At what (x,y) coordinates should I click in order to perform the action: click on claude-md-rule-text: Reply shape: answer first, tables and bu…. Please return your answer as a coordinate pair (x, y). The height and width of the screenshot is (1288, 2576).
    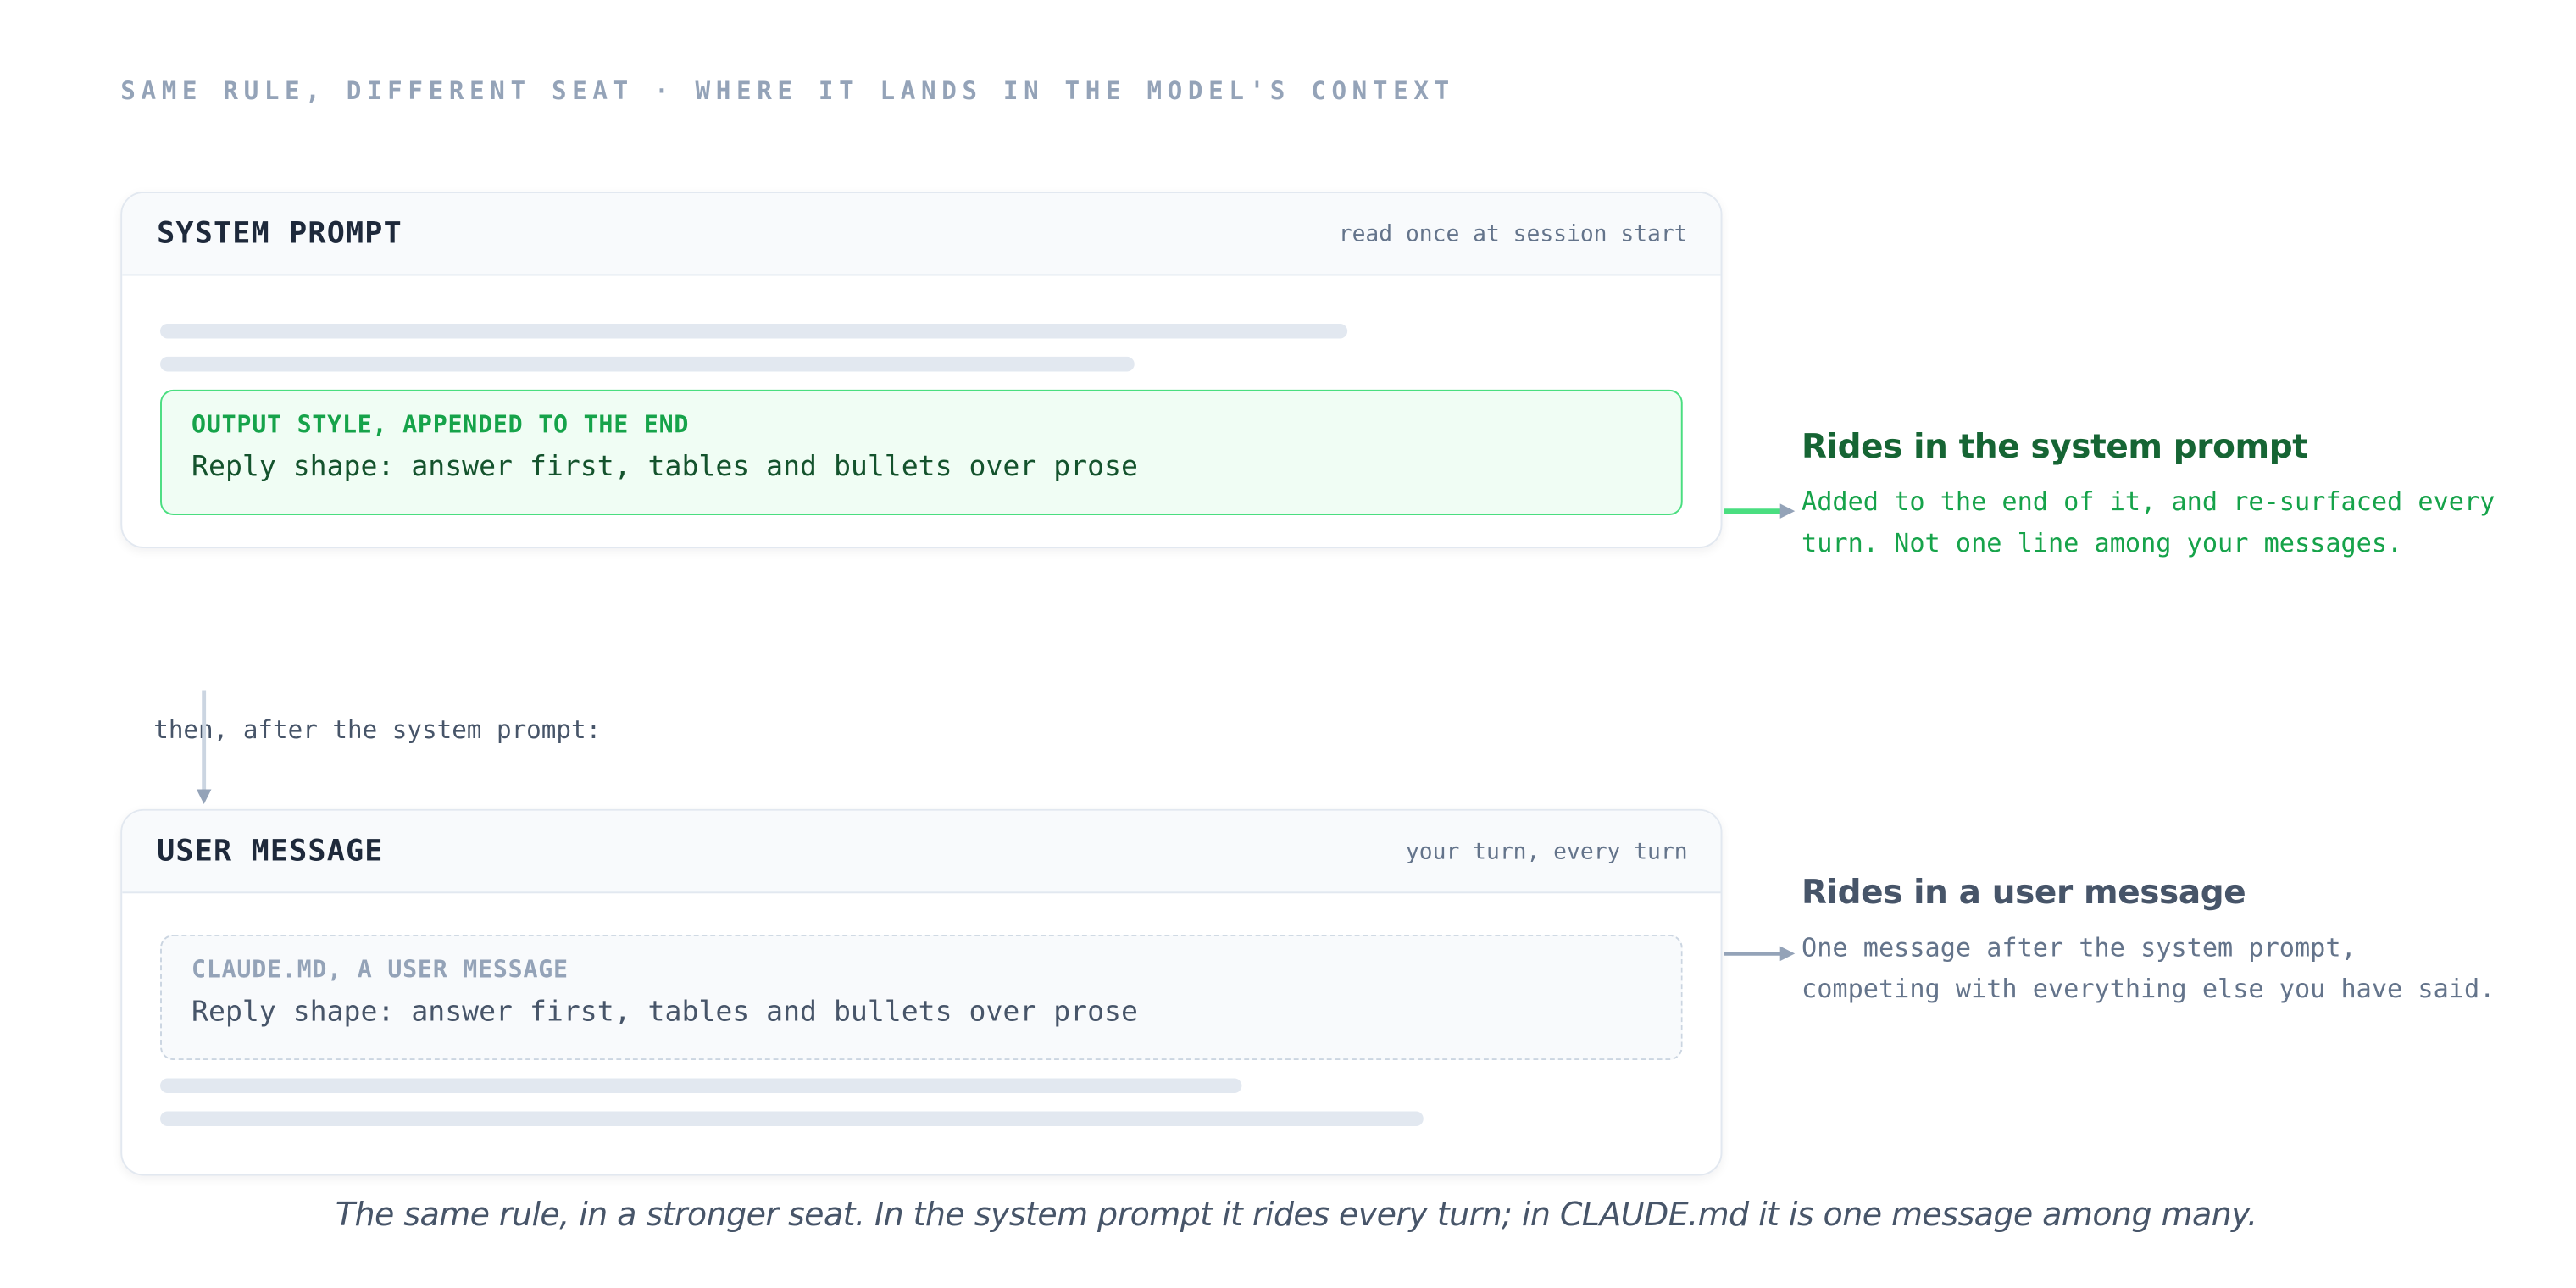
    Looking at the image, I should click on (665, 1013).